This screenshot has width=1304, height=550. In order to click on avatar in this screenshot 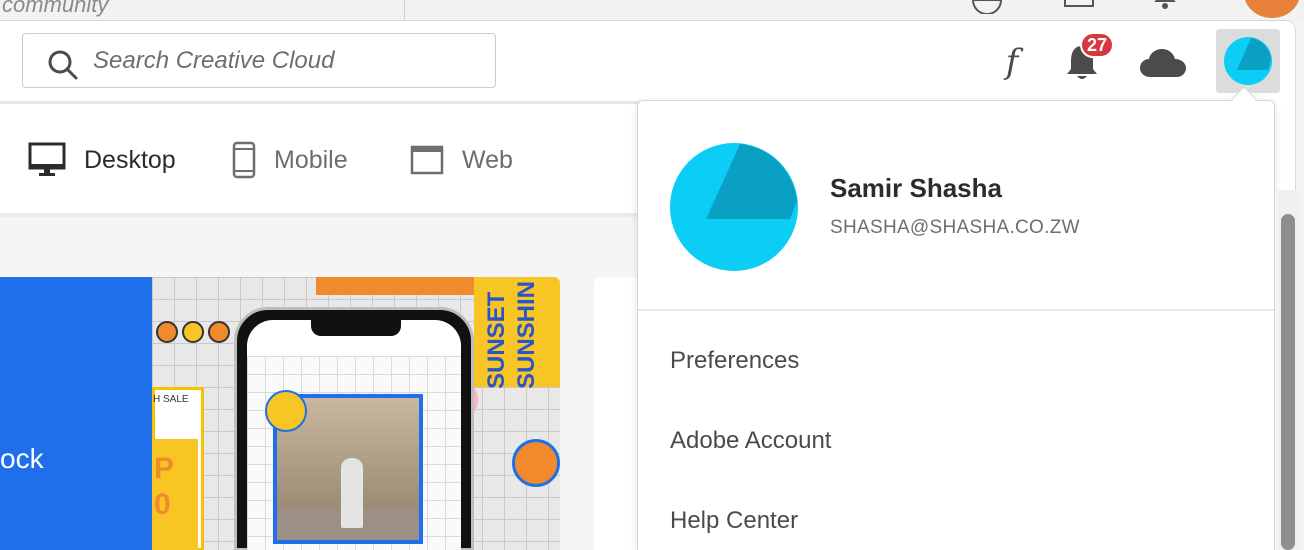, I will do `click(1248, 61)`.